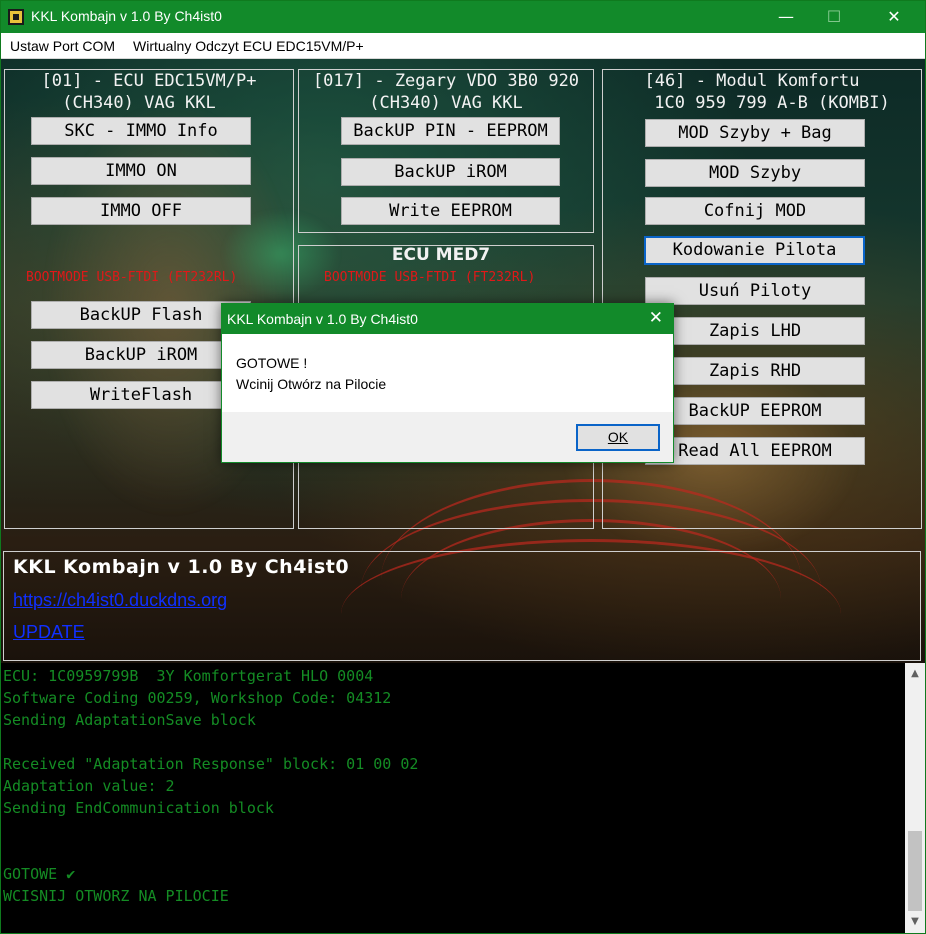 The image size is (926, 934). Describe the element at coordinates (447, 319) in the screenshot. I see `dialog-title-bar: KKL Kombajn v 1.0 By Ch4ist0 ✕` at that location.